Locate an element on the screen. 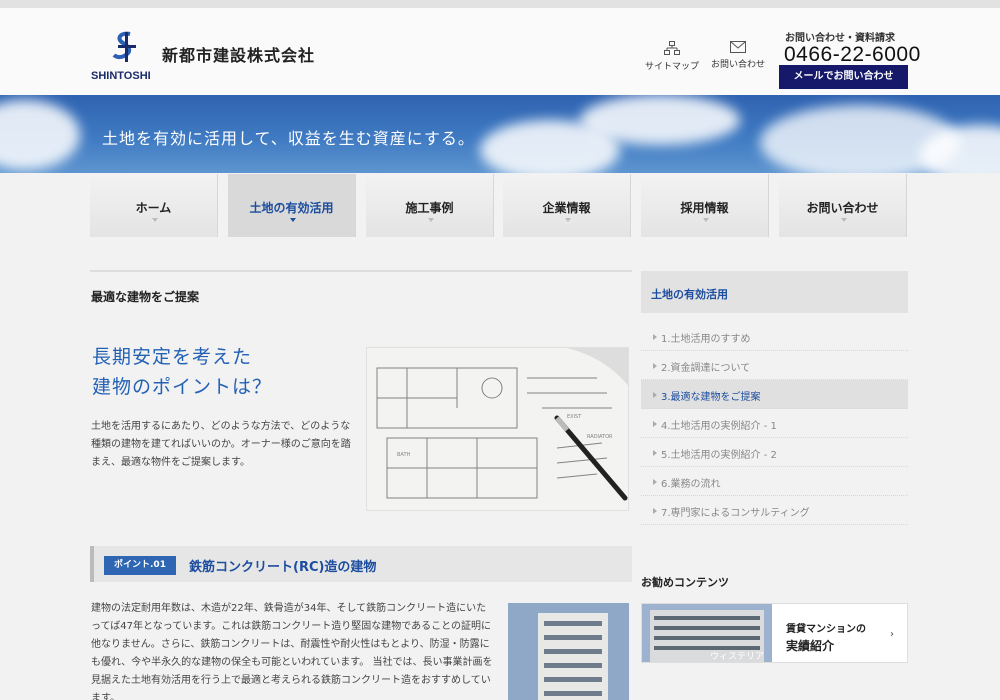  nav-label: 土地の有効活用 is located at coordinates (291, 208).